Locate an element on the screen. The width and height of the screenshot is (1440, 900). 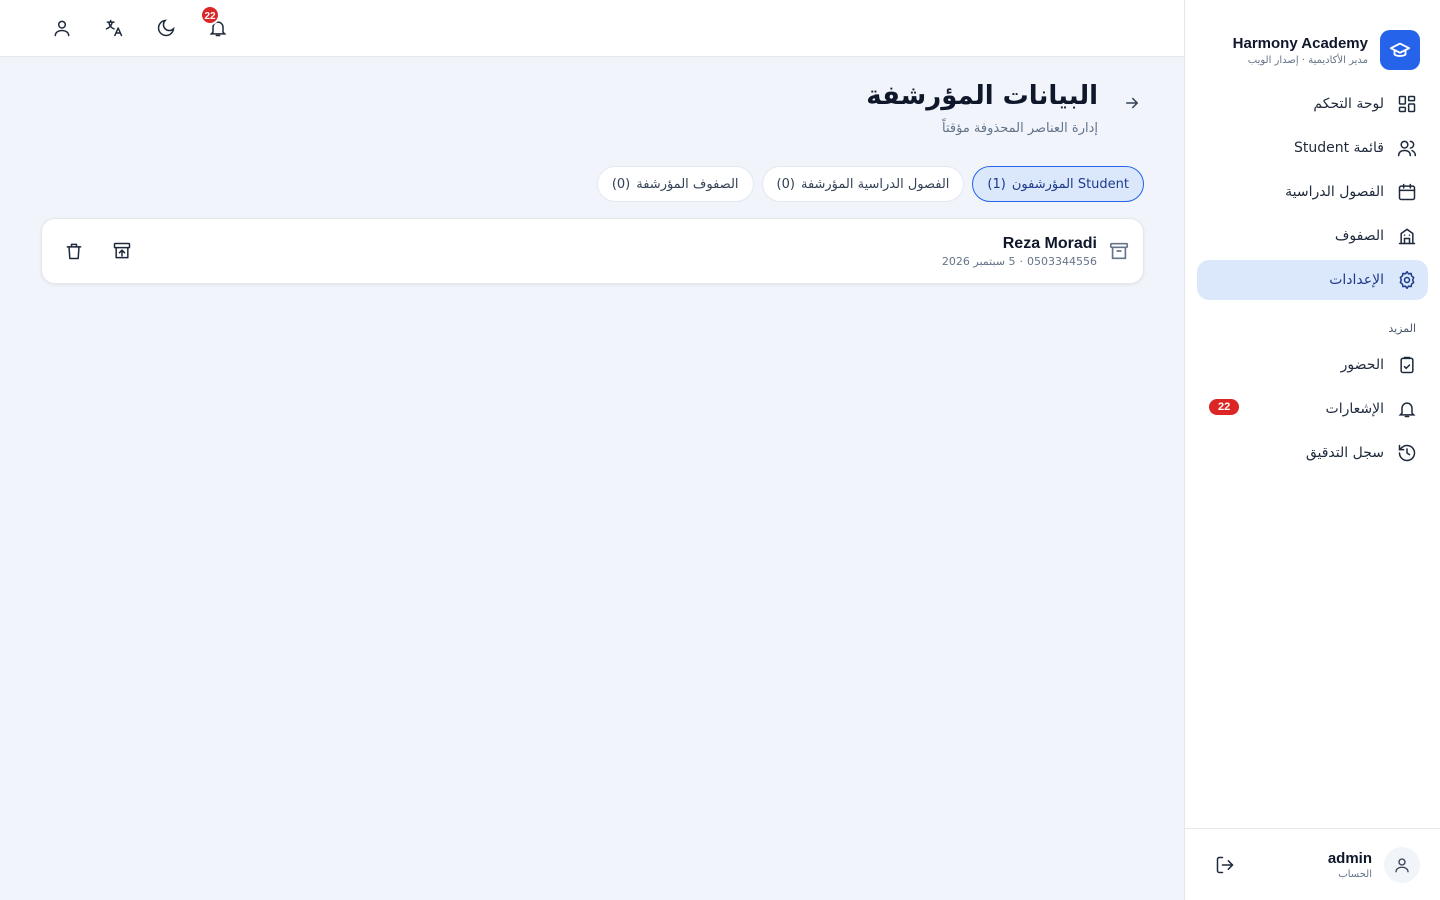
tab-archived-semesters: الفصول الدراسية المؤرشفة (0) is located at coordinates (863, 184).